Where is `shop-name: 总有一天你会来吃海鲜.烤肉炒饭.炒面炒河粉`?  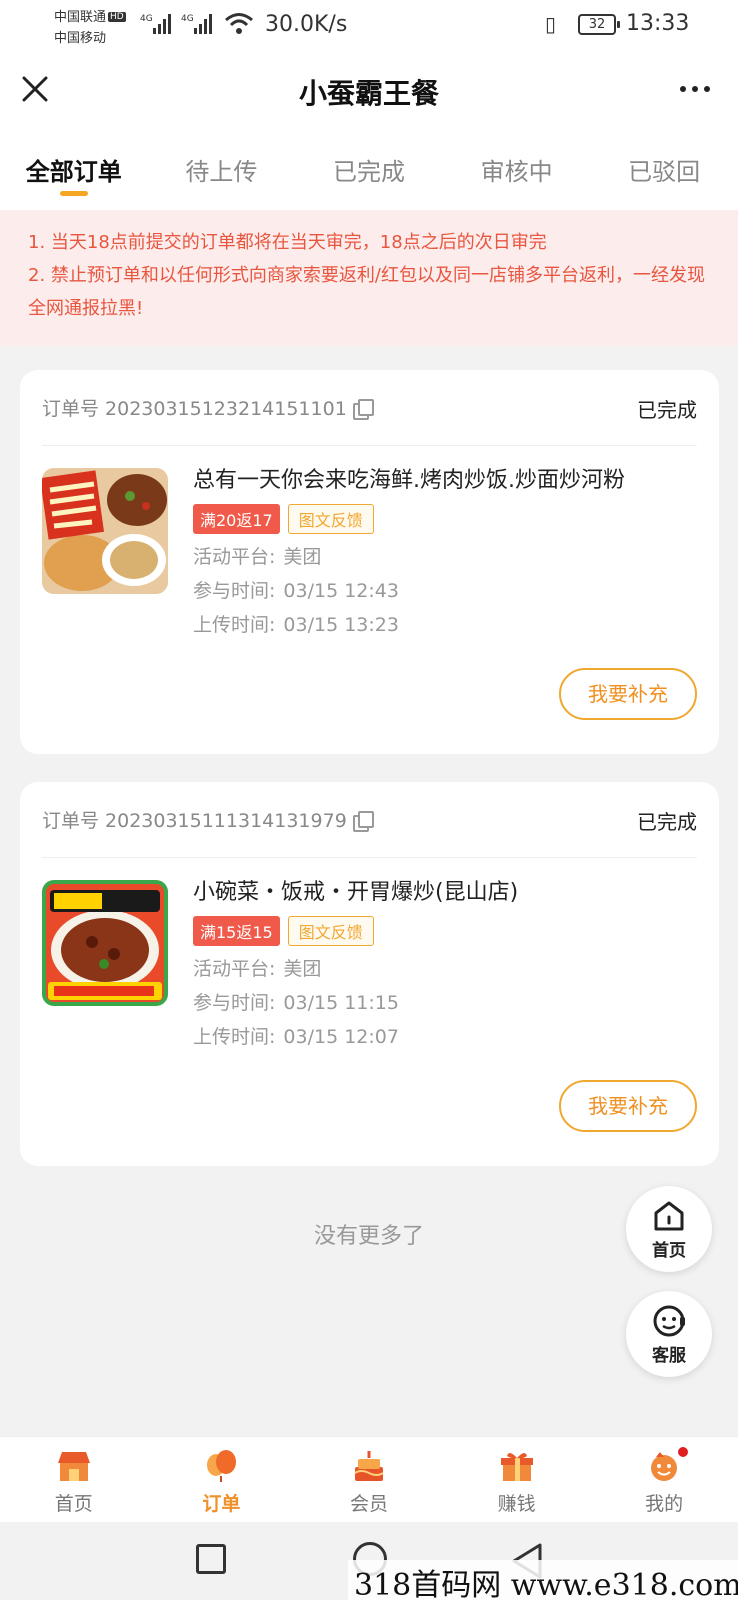
shop-name: 总有一天你会来吃海鲜.烤肉炒饭.炒面炒河粉 is located at coordinates (409, 478).